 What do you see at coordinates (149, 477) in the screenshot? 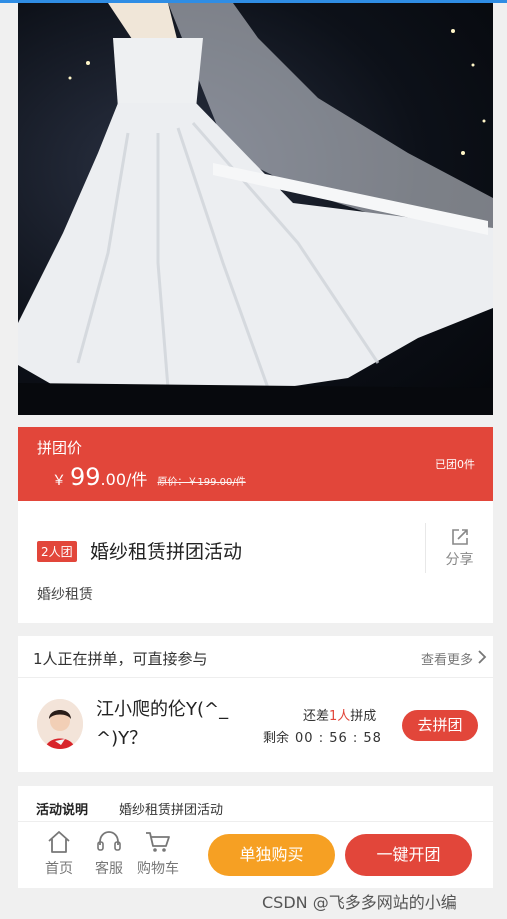
I see `price: ￥ 99 .00/件 原价：￥199.00/件` at bounding box center [149, 477].